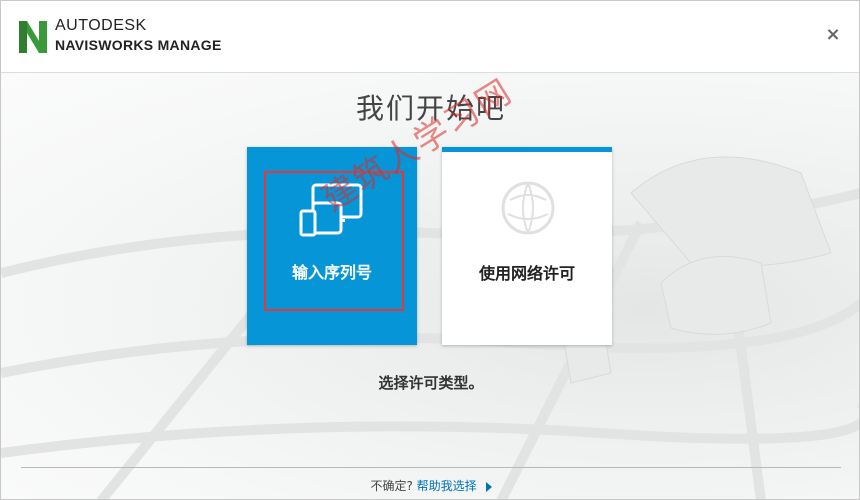  What do you see at coordinates (331, 272) in the screenshot?
I see `enter-serial-number-label: 输入序列号` at bounding box center [331, 272].